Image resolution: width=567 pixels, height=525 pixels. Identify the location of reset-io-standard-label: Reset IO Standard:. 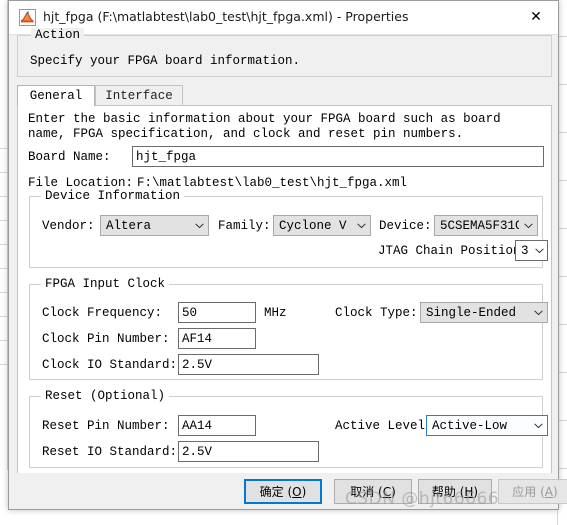
(110, 452).